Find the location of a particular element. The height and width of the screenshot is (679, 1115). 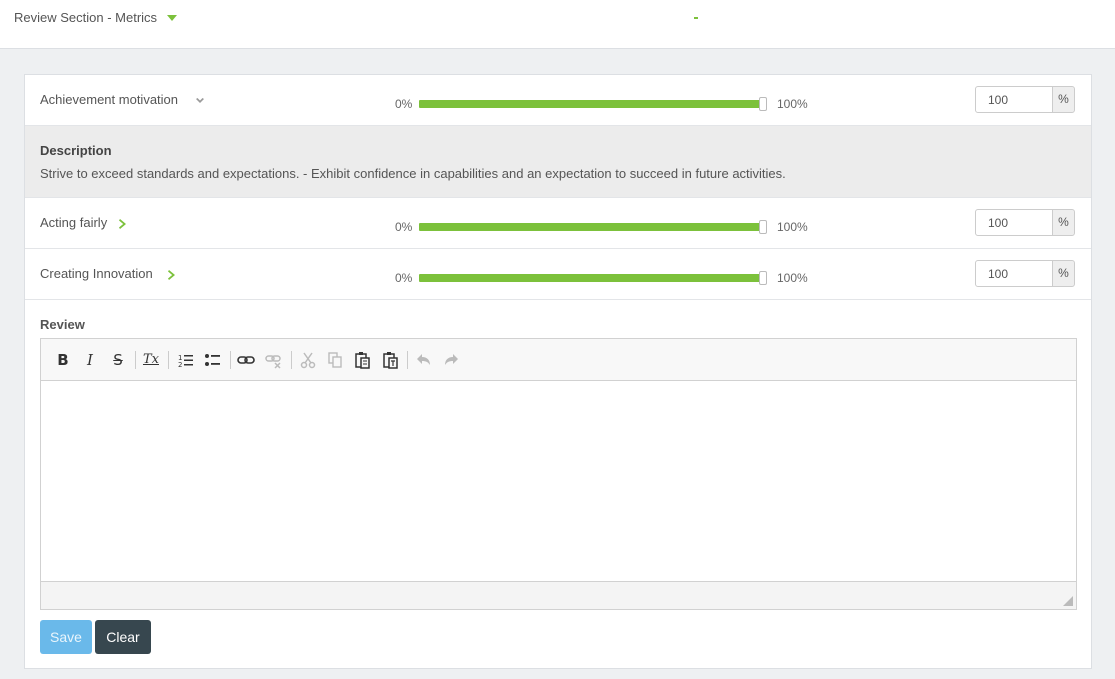

metric-name: Creating Innovation is located at coordinates (96, 273).